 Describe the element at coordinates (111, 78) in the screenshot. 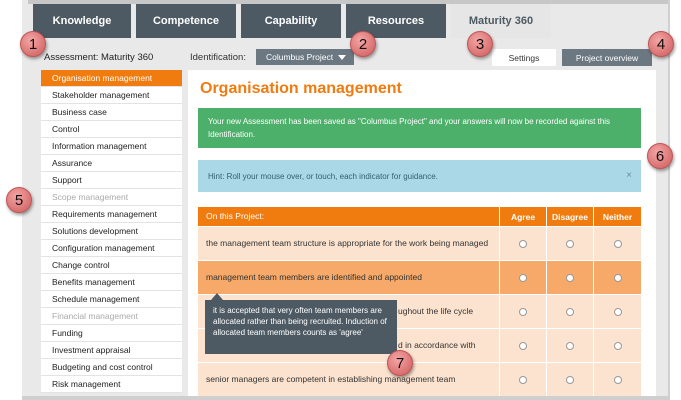

I see `sidebar-item-organisation-management: Organisation management` at that location.